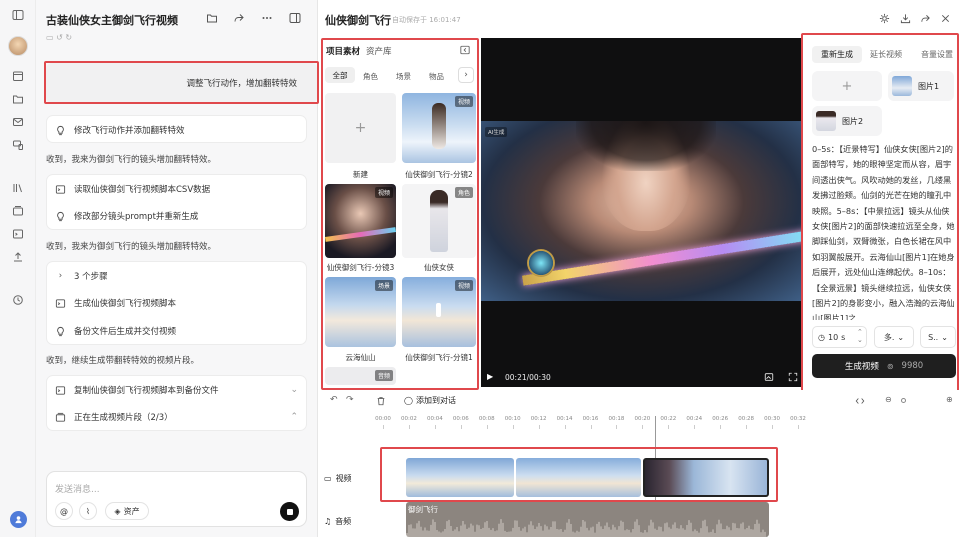 The height and width of the screenshot is (537, 960). I want to click on ruler-tick-label: 00:20, so click(642, 419).